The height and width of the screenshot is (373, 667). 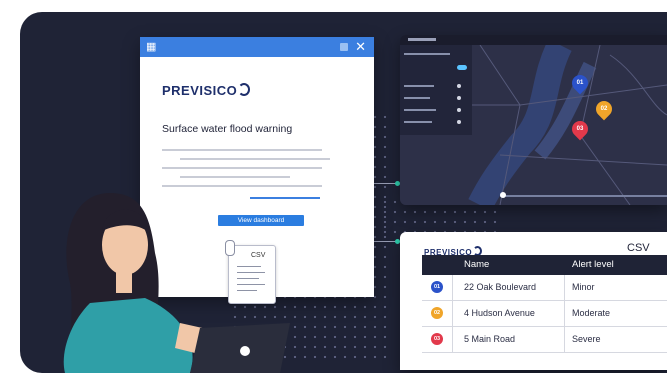 I want to click on toggle-switch, so click(x=462, y=67).